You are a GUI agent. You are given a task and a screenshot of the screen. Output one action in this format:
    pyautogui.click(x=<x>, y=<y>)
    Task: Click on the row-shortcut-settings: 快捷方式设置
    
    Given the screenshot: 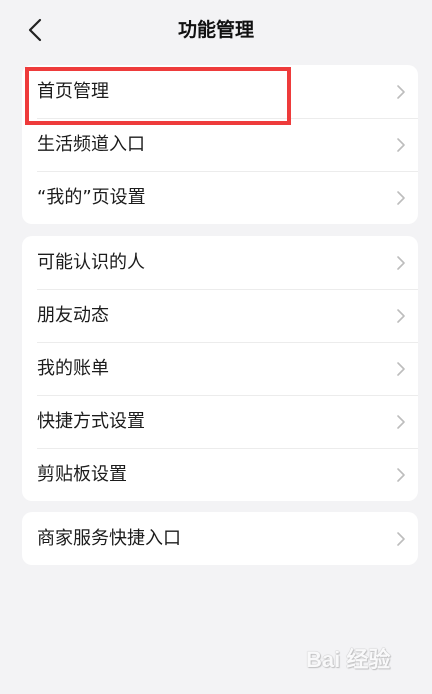 What is the action you would take?
    pyautogui.click(x=220, y=421)
    